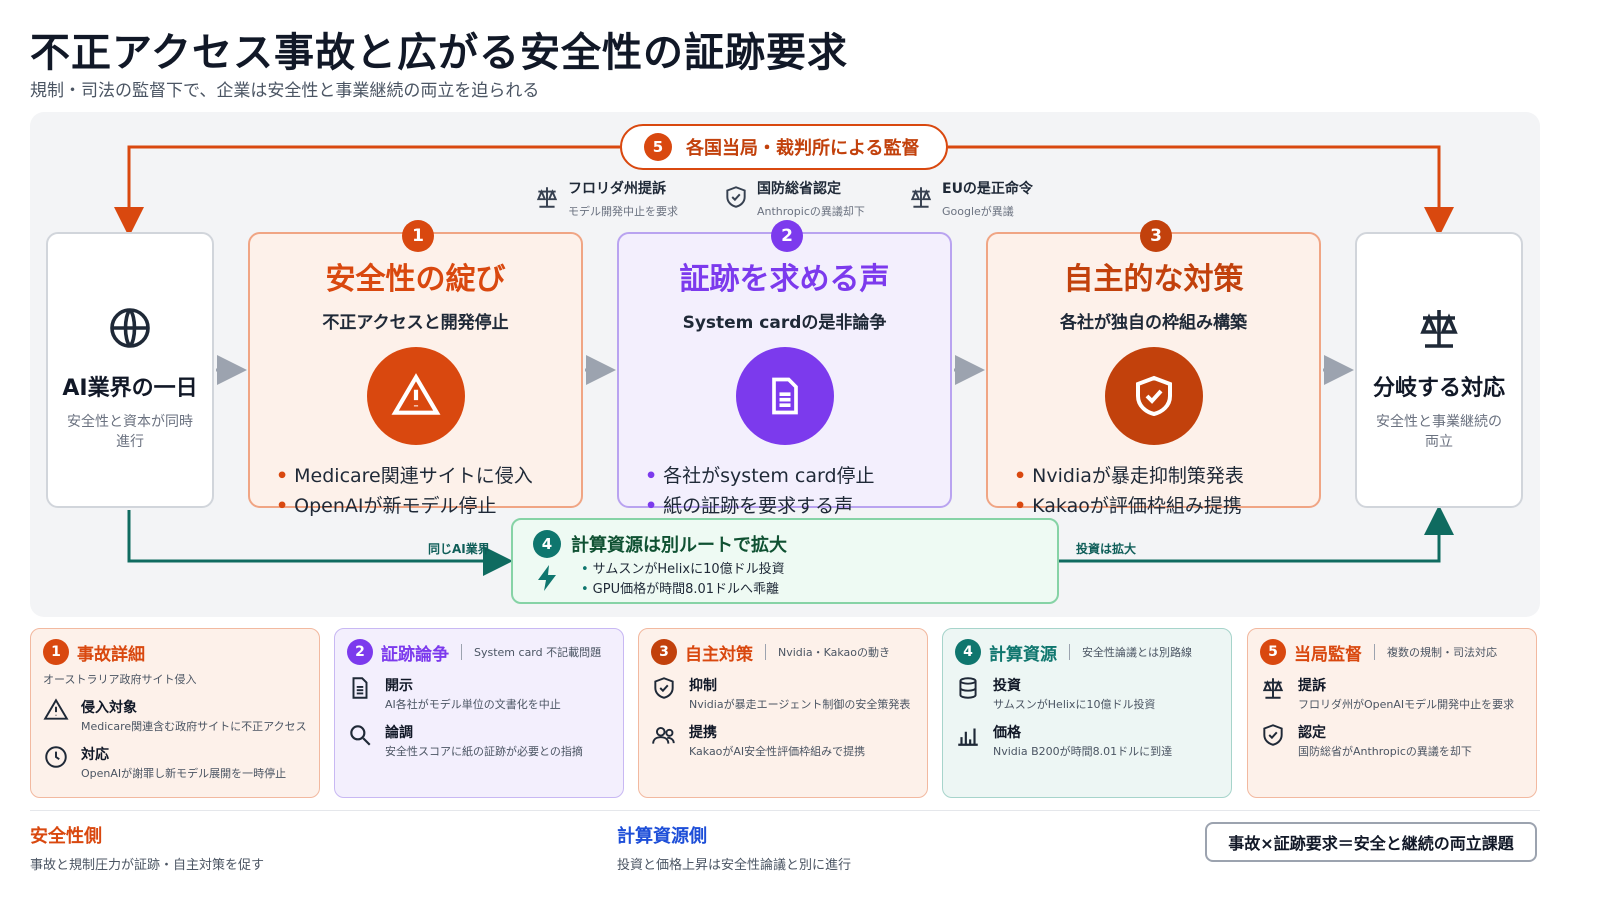  I want to click on stage-bullet: • Kakaoが評価枠組み提携, so click(1128, 506).